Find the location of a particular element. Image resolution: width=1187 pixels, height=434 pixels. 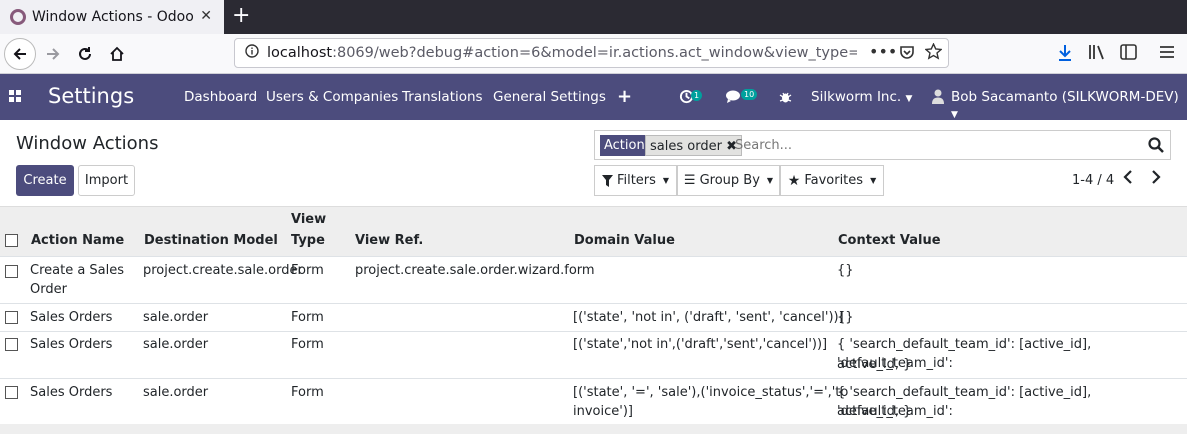

favorites-label: Favorites is located at coordinates (834, 180).